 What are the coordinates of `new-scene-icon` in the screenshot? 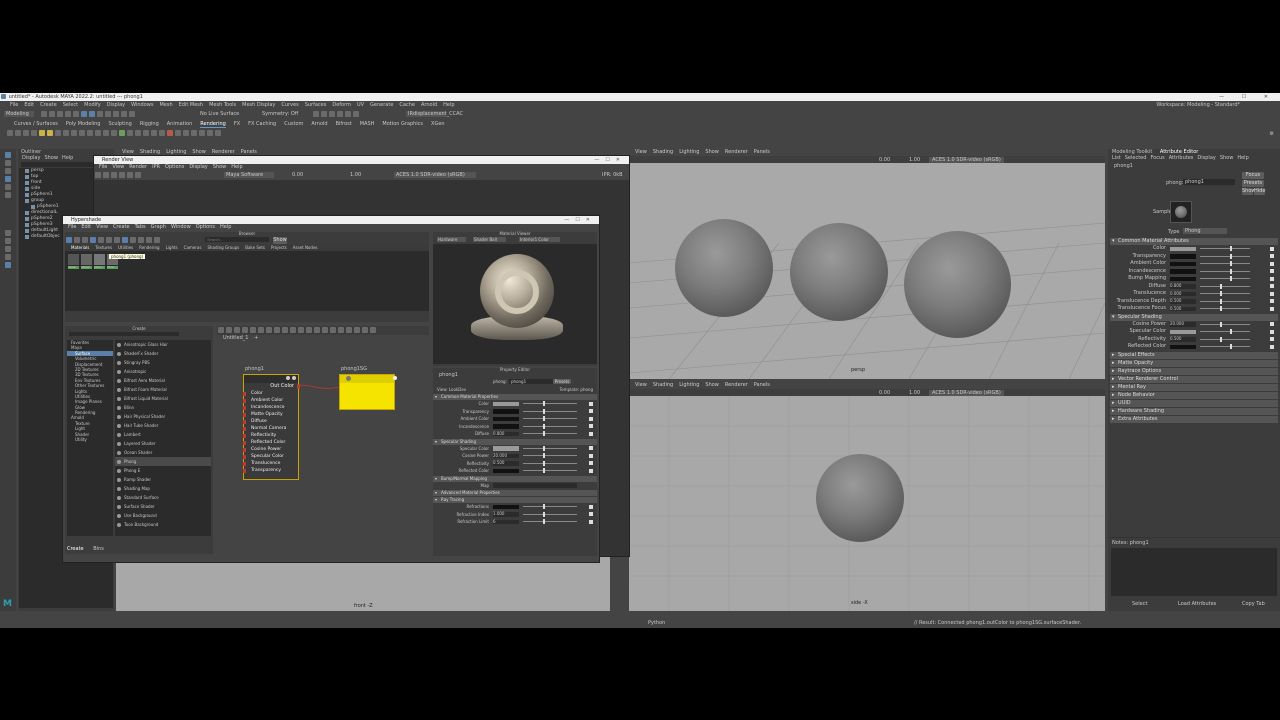 It's located at (44, 114).